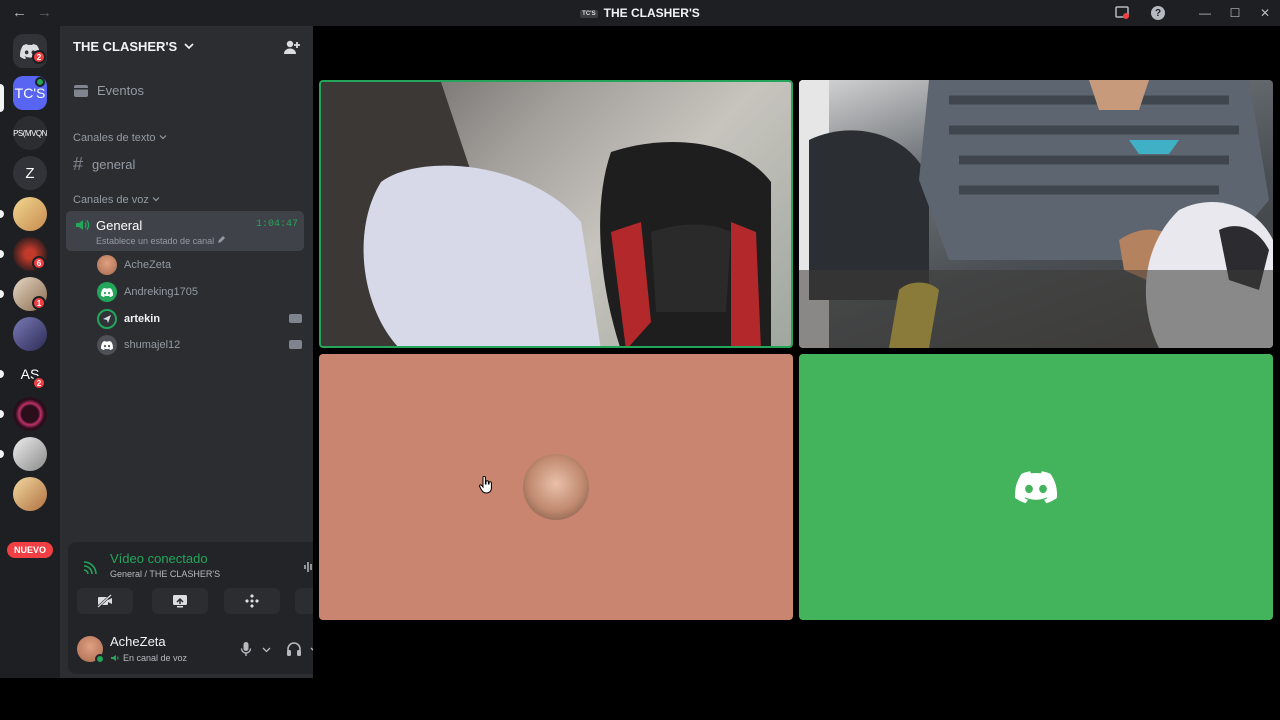 The height and width of the screenshot is (720, 1280). What do you see at coordinates (114, 138) in the screenshot?
I see `category-label: Canales de texto` at bounding box center [114, 138].